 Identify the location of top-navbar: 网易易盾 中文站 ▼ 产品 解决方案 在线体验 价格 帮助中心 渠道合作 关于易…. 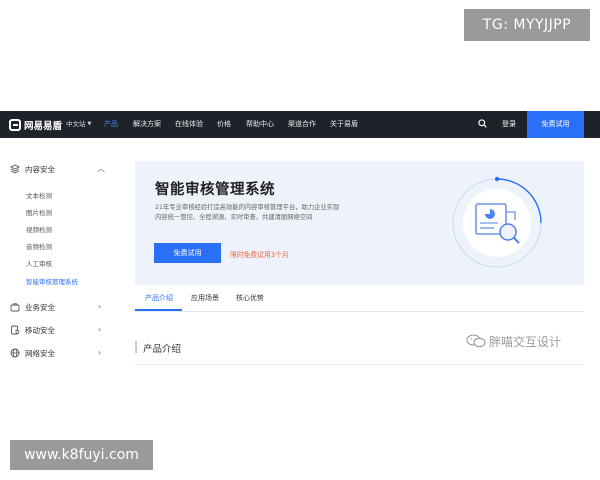
(300, 124).